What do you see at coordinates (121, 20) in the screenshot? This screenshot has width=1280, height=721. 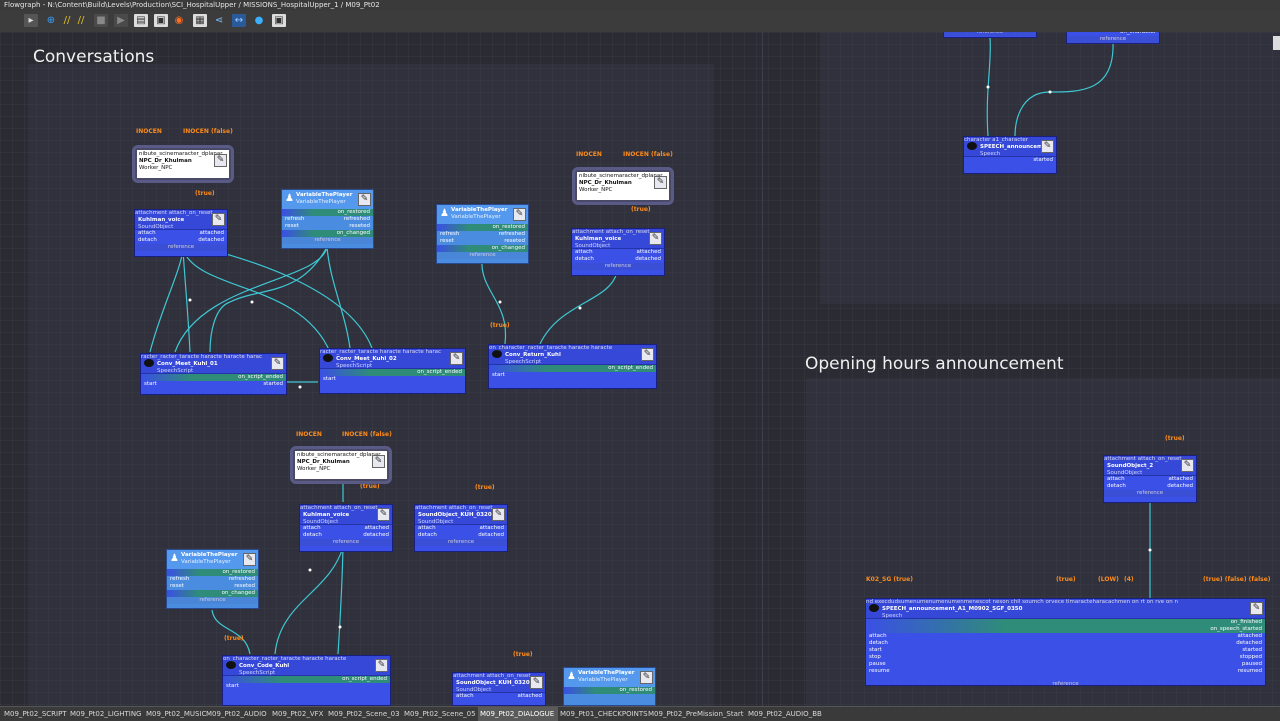 I see `play-icon: ▶` at bounding box center [121, 20].